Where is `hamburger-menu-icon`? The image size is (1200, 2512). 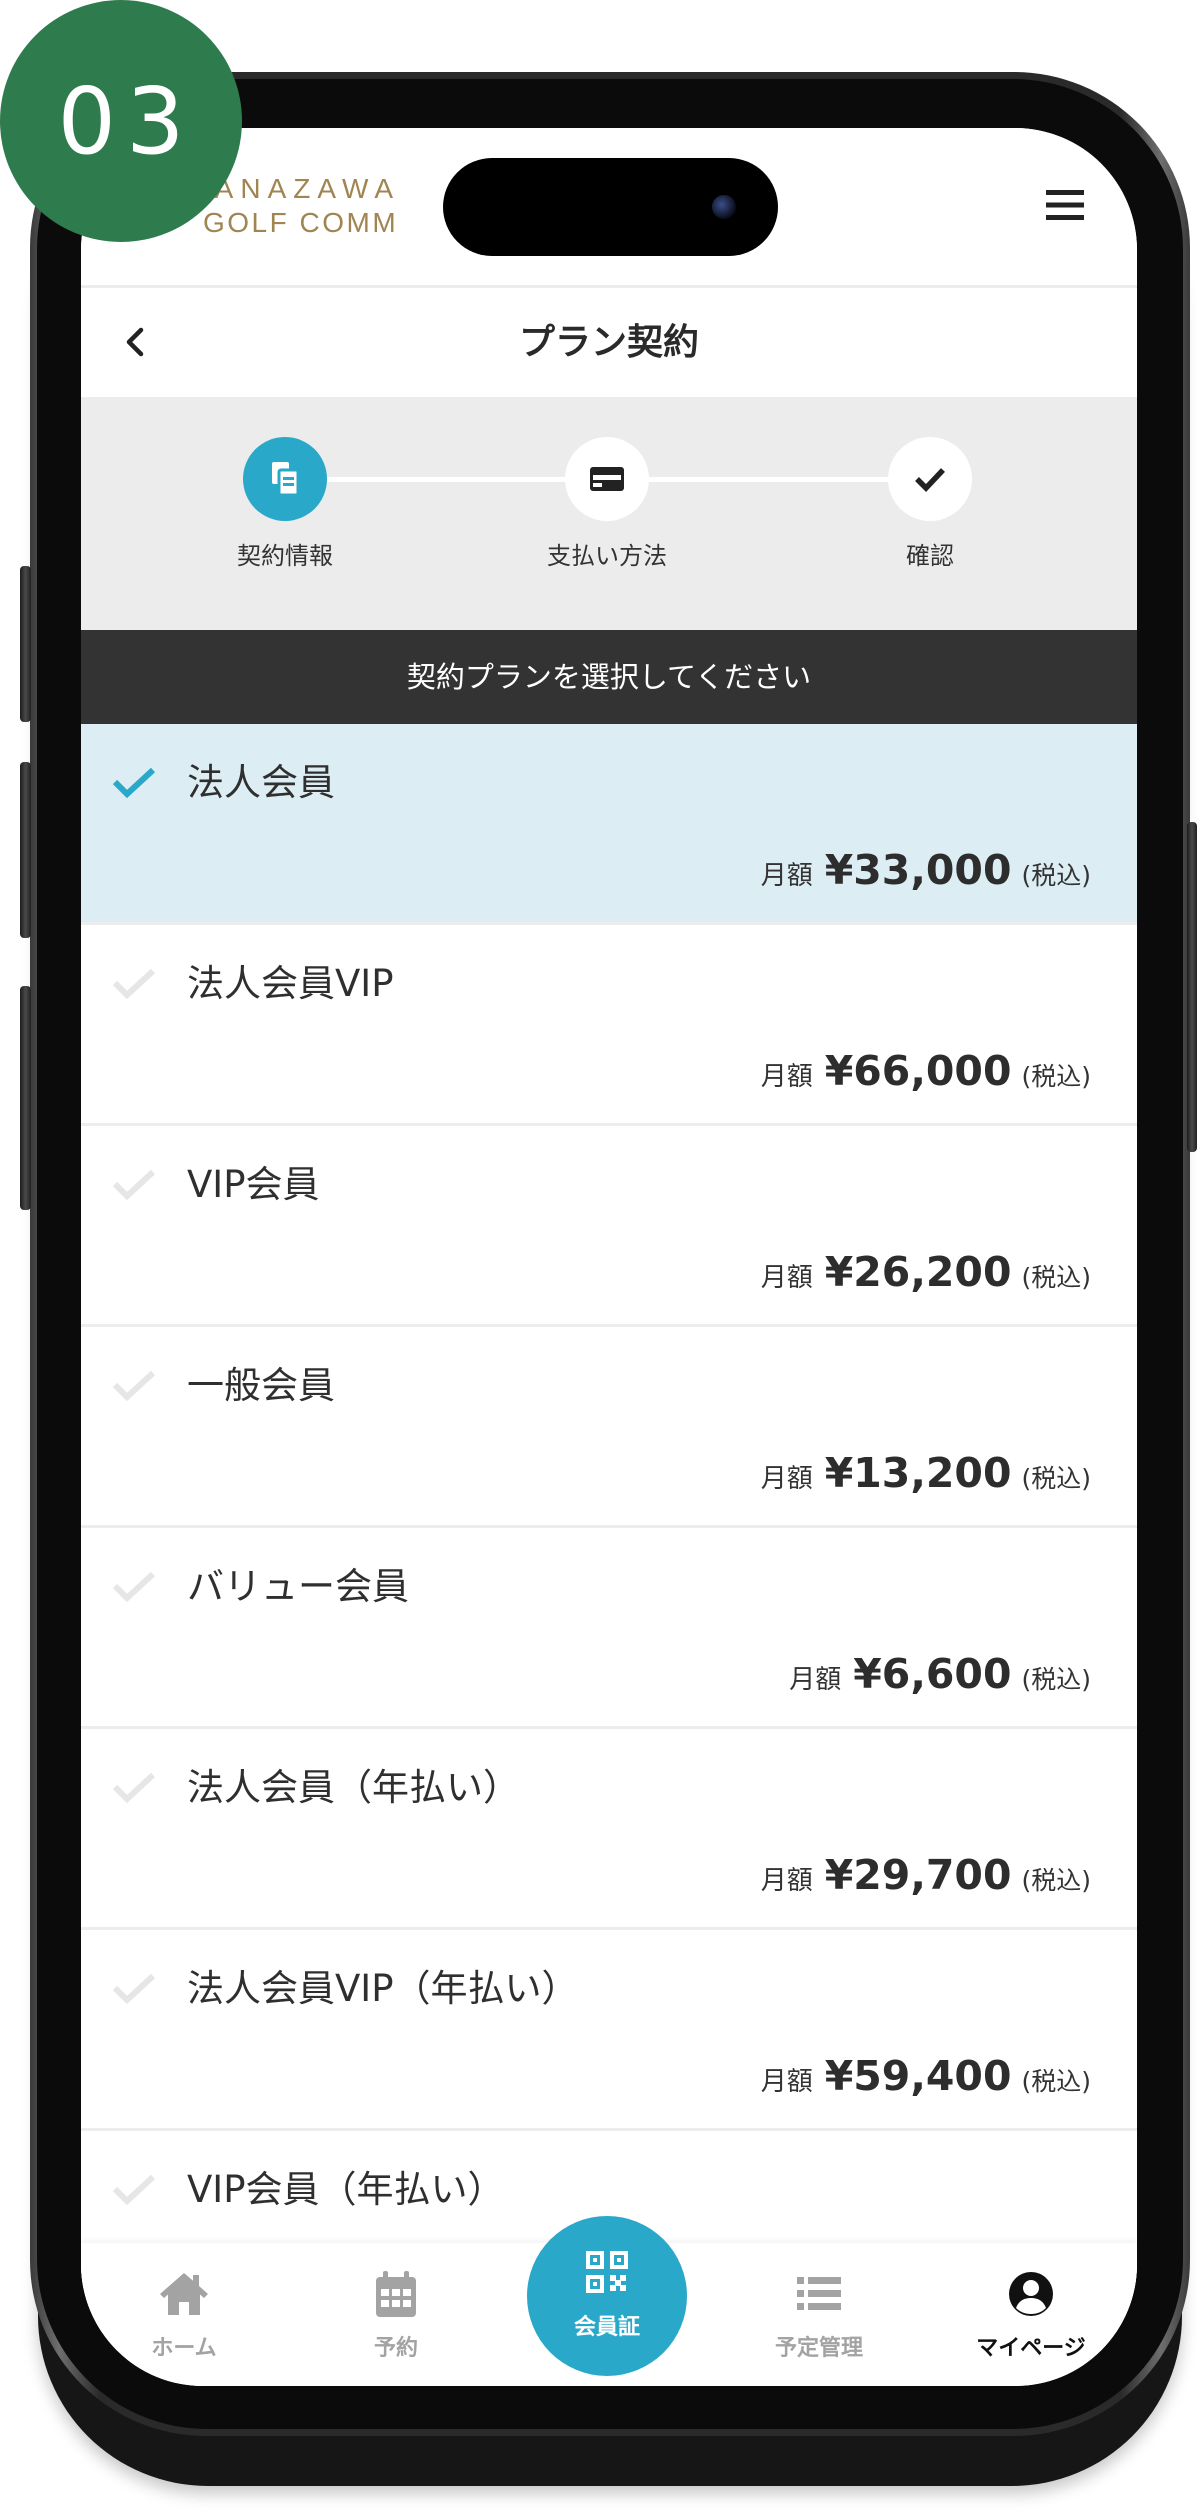 hamburger-menu-icon is located at coordinates (1065, 205).